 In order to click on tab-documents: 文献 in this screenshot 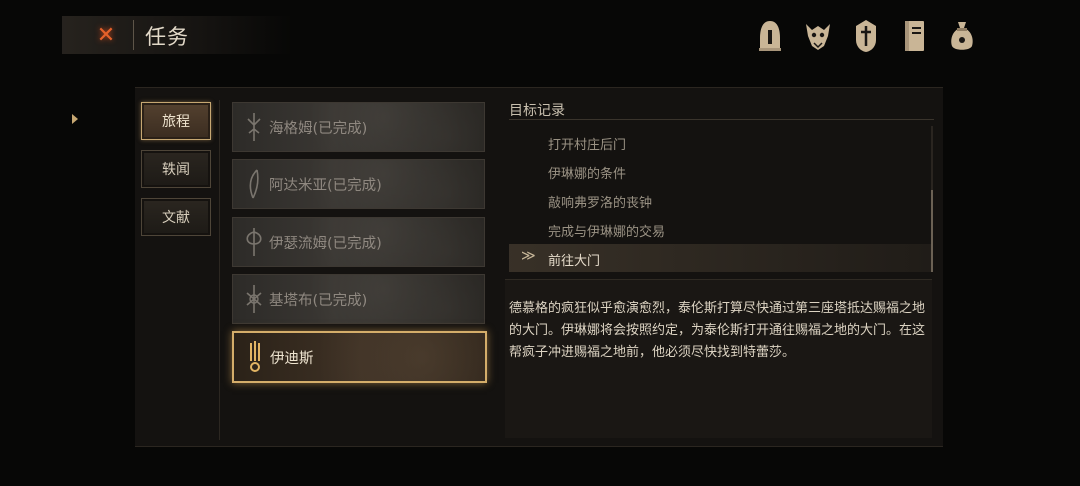, I will do `click(176, 217)`.